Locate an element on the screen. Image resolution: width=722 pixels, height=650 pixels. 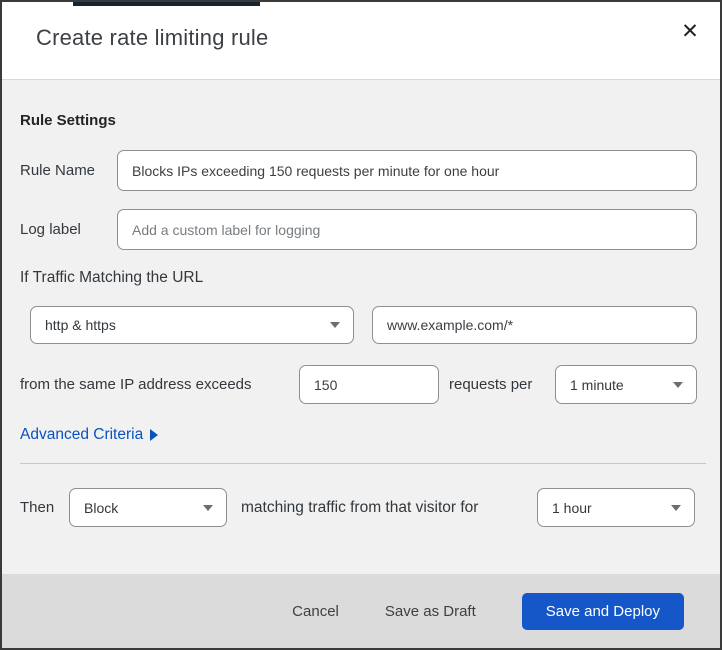
url-field-wrap is located at coordinates (534, 325).